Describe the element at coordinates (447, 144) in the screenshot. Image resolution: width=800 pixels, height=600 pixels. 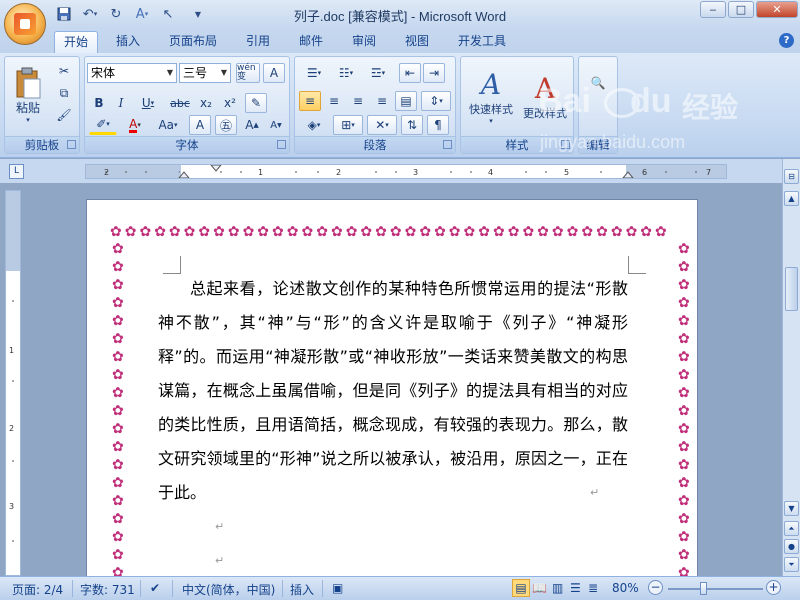
I see `paragraph-launcher-icon` at that location.